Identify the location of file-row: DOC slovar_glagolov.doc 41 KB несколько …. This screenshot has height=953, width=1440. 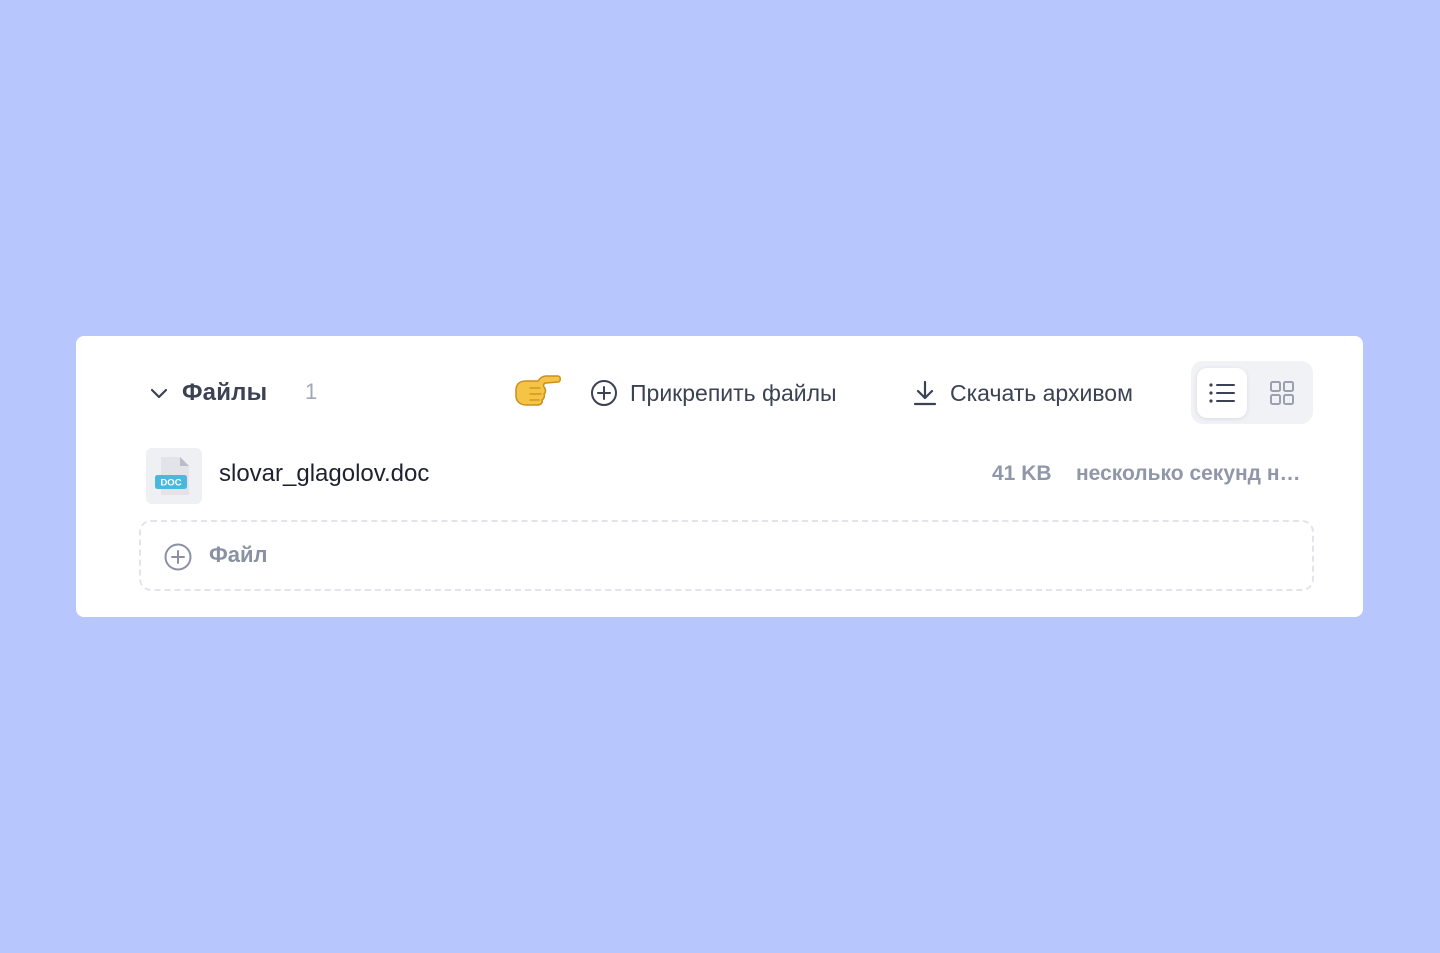
(726, 476).